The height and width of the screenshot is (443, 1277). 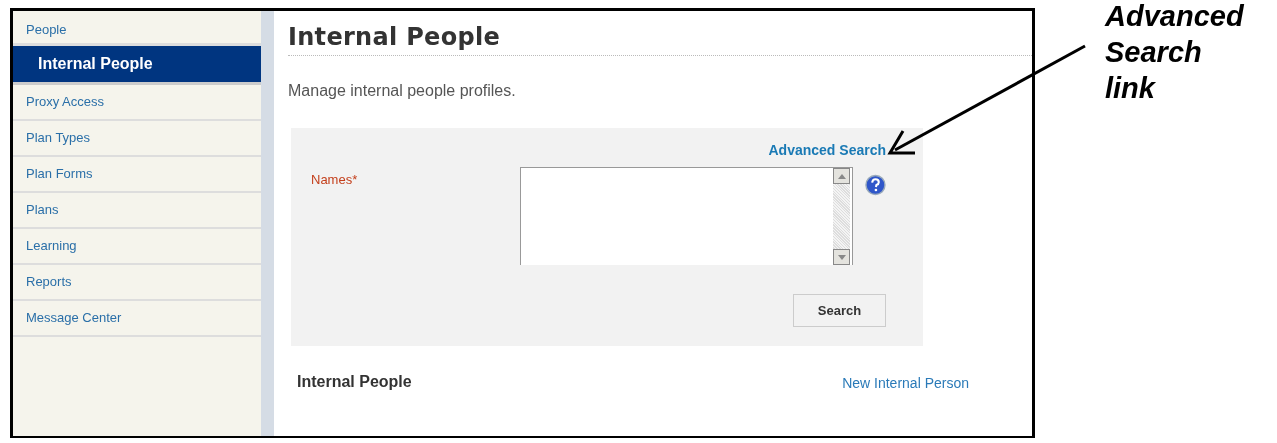 What do you see at coordinates (841, 257) in the screenshot?
I see `scroll-down-icon` at bounding box center [841, 257].